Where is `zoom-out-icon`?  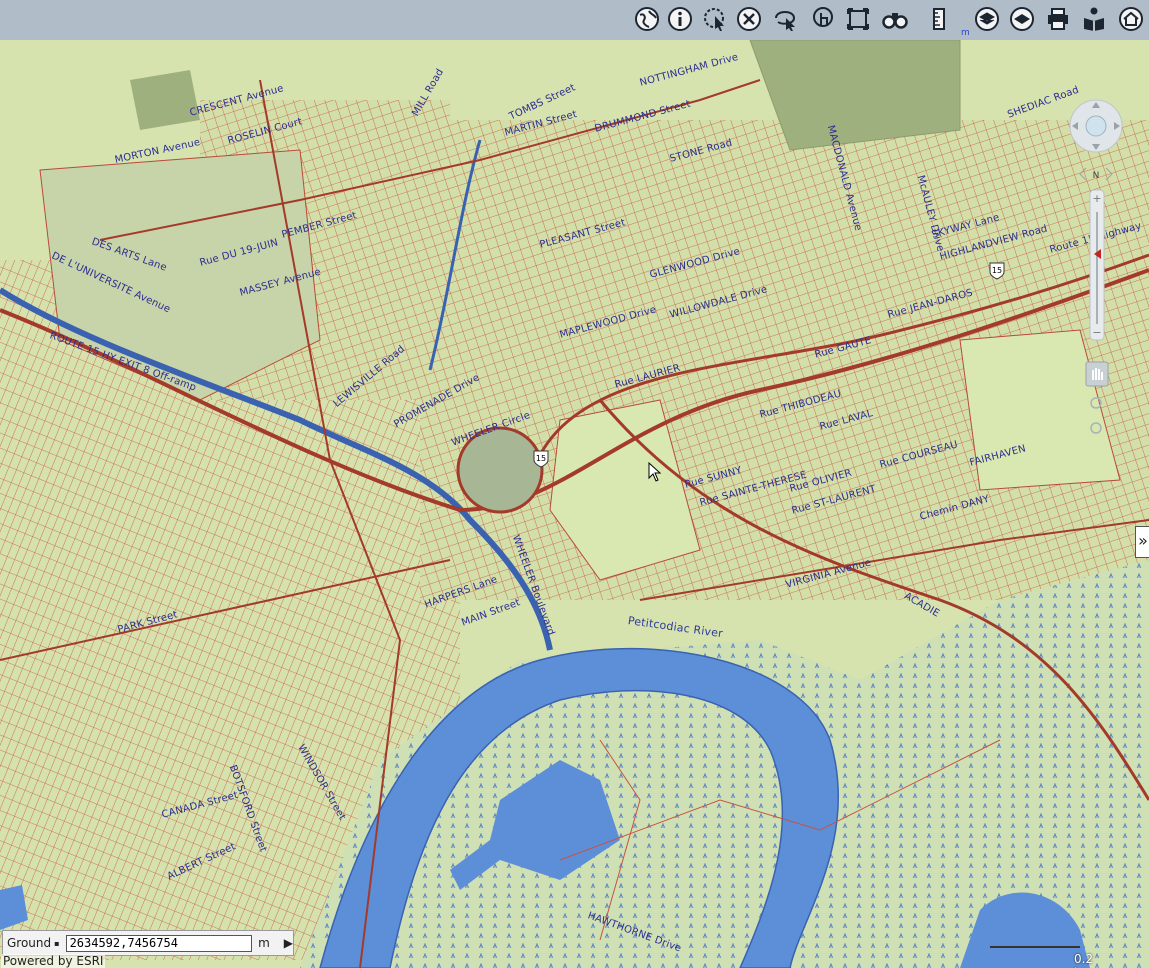 zoom-out-icon is located at coordinates (1096, 428).